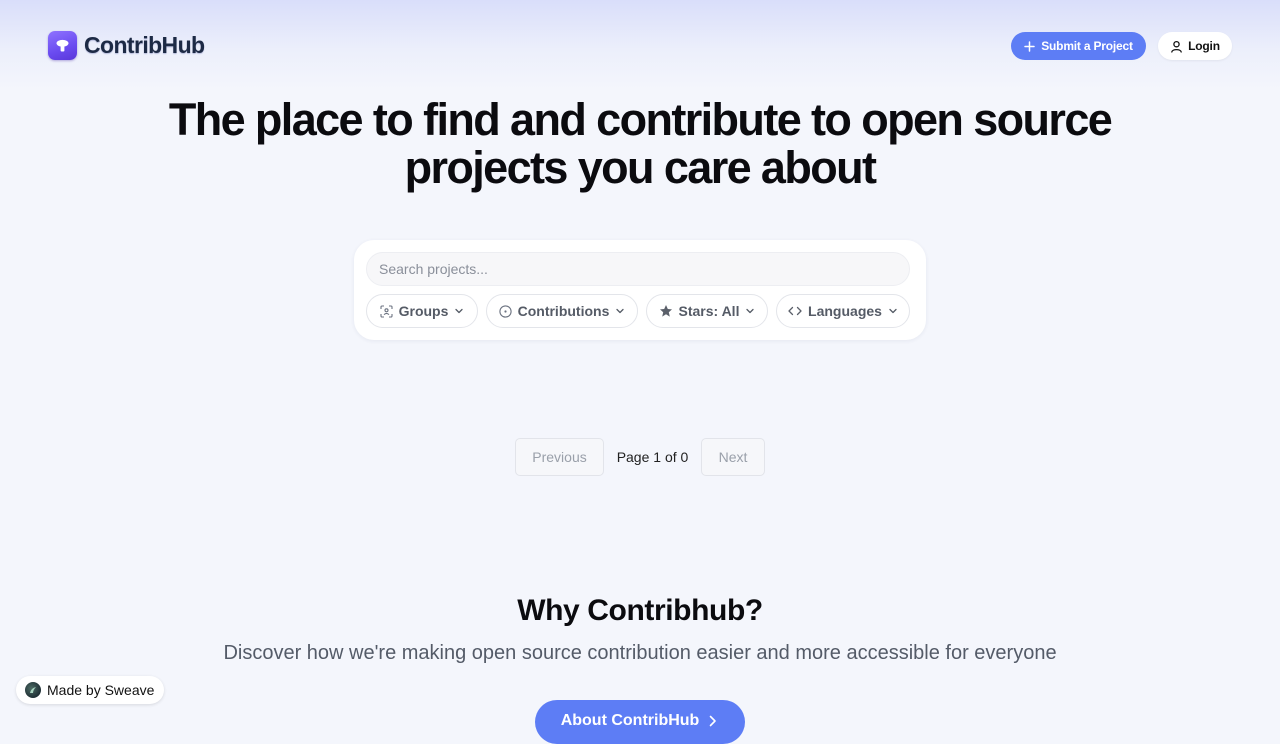 The height and width of the screenshot is (744, 1280). What do you see at coordinates (640, 610) in the screenshot?
I see `why-section-title: Why Contribhub?` at bounding box center [640, 610].